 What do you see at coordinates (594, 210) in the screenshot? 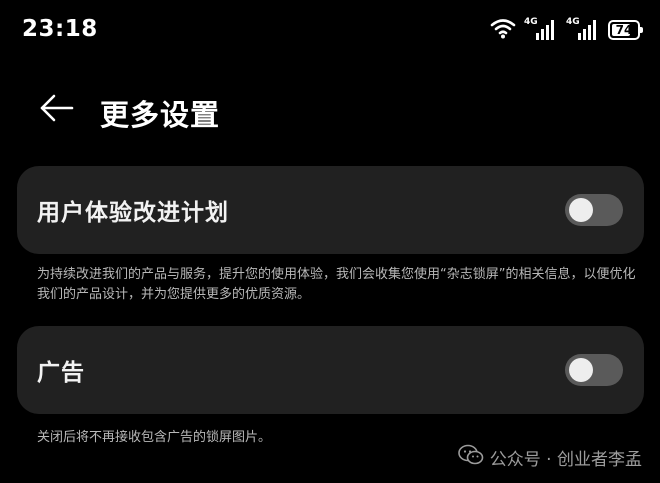
I see `user-experience-toggle` at bounding box center [594, 210].